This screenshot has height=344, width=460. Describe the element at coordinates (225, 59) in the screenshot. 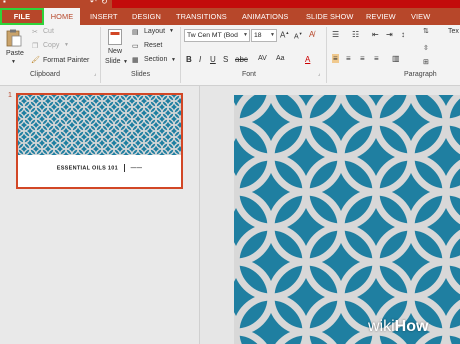

I see `shadow-icon: S` at that location.